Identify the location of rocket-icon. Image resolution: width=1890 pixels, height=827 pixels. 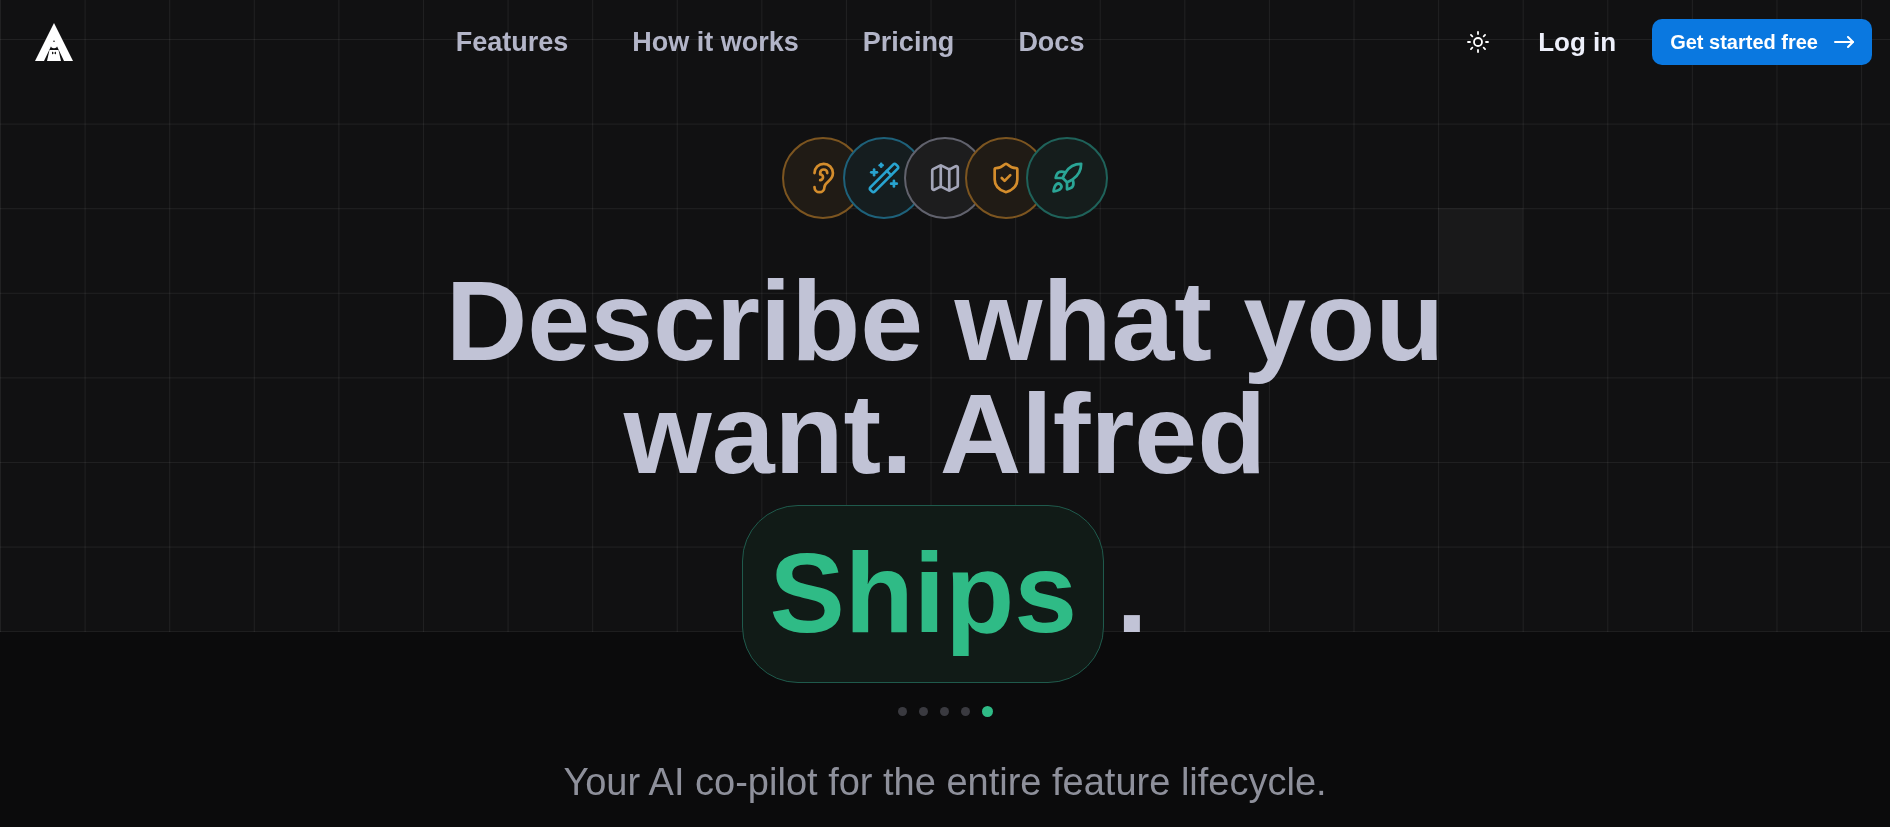
(1067, 178).